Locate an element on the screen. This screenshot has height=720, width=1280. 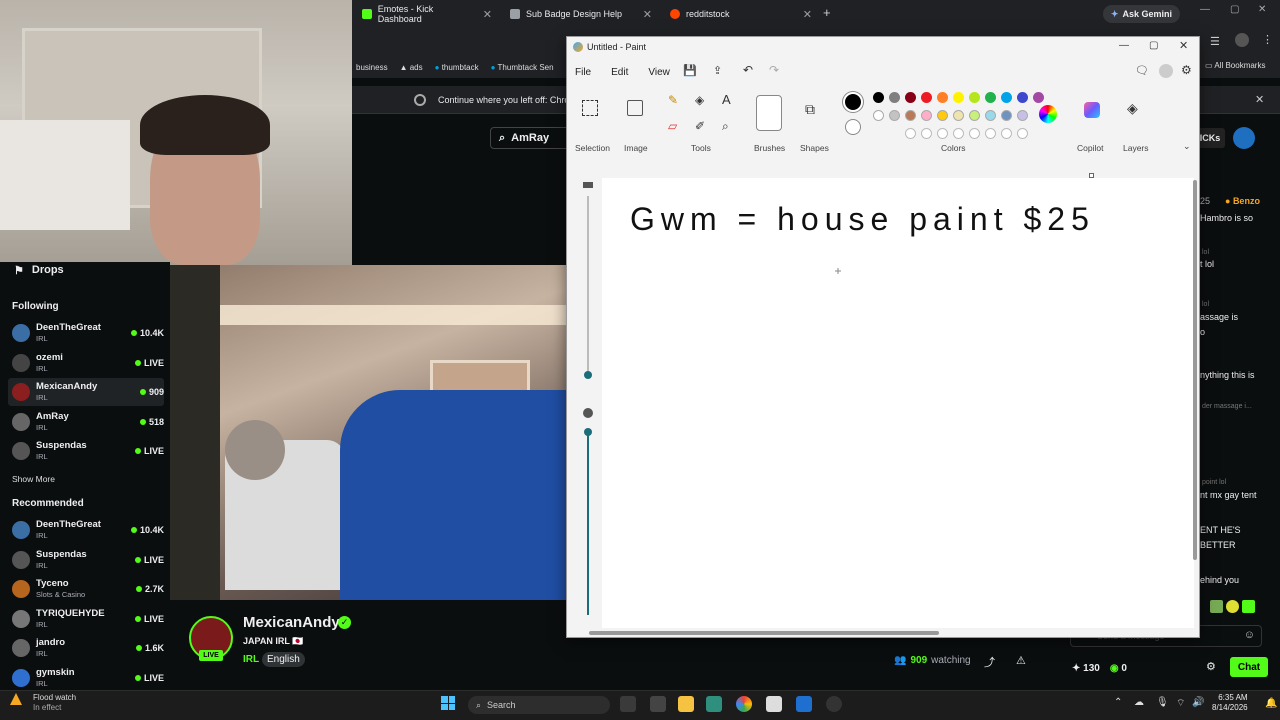
opacity-slider-thumb is located at coordinates (588, 432).